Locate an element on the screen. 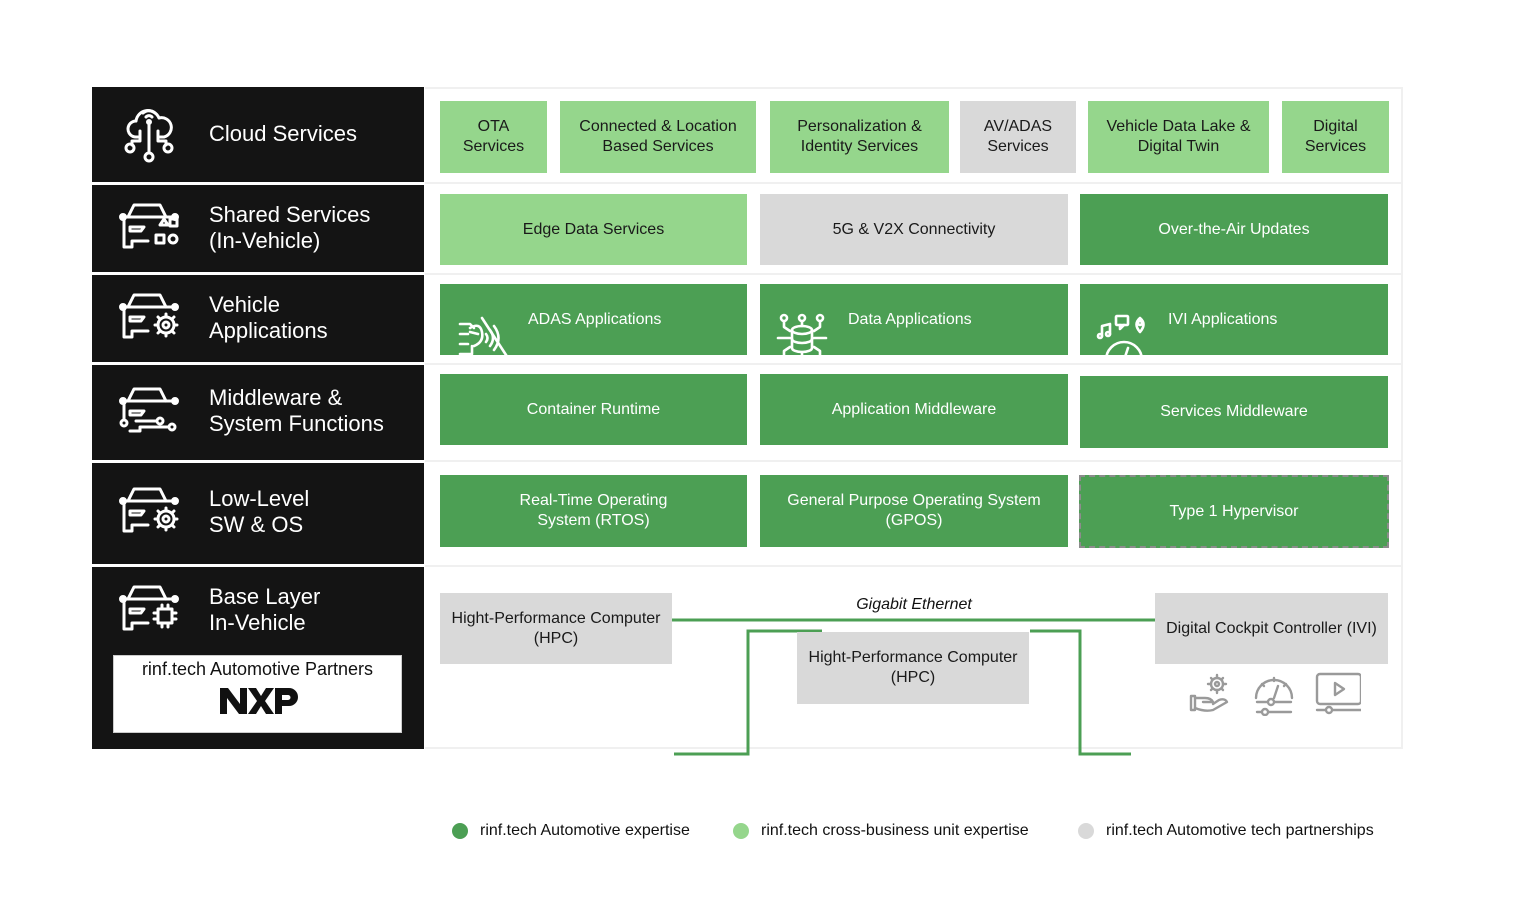  legend-tech-partnerships: rinf.tech Automotive tech partnerships is located at coordinates (1226, 831).